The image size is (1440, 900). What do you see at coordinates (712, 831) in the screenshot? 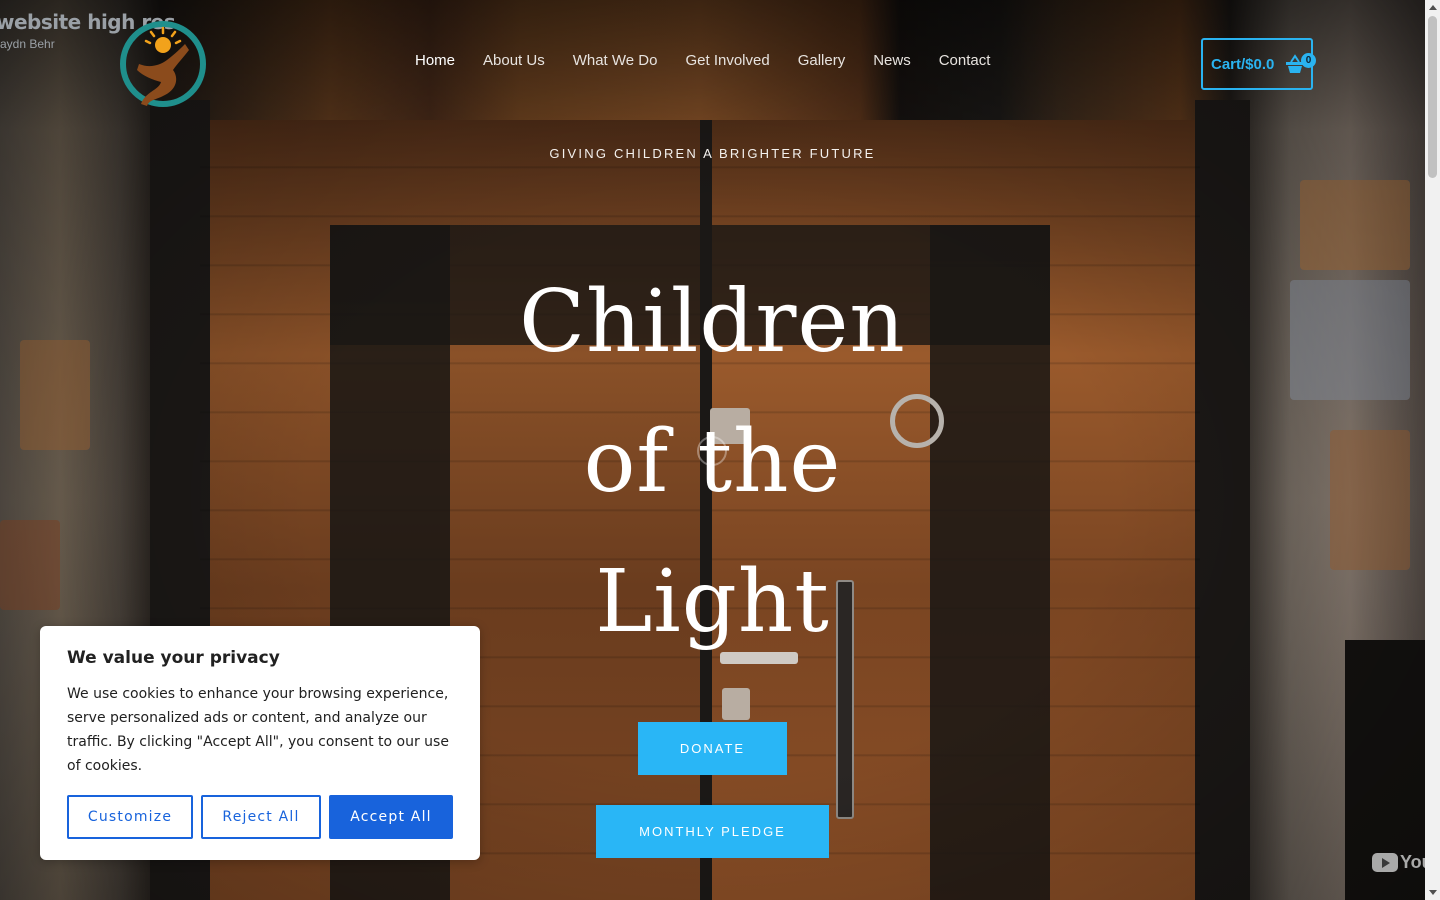
I see `monthly-pledge-button: MONTHLY PLEDGE` at bounding box center [712, 831].